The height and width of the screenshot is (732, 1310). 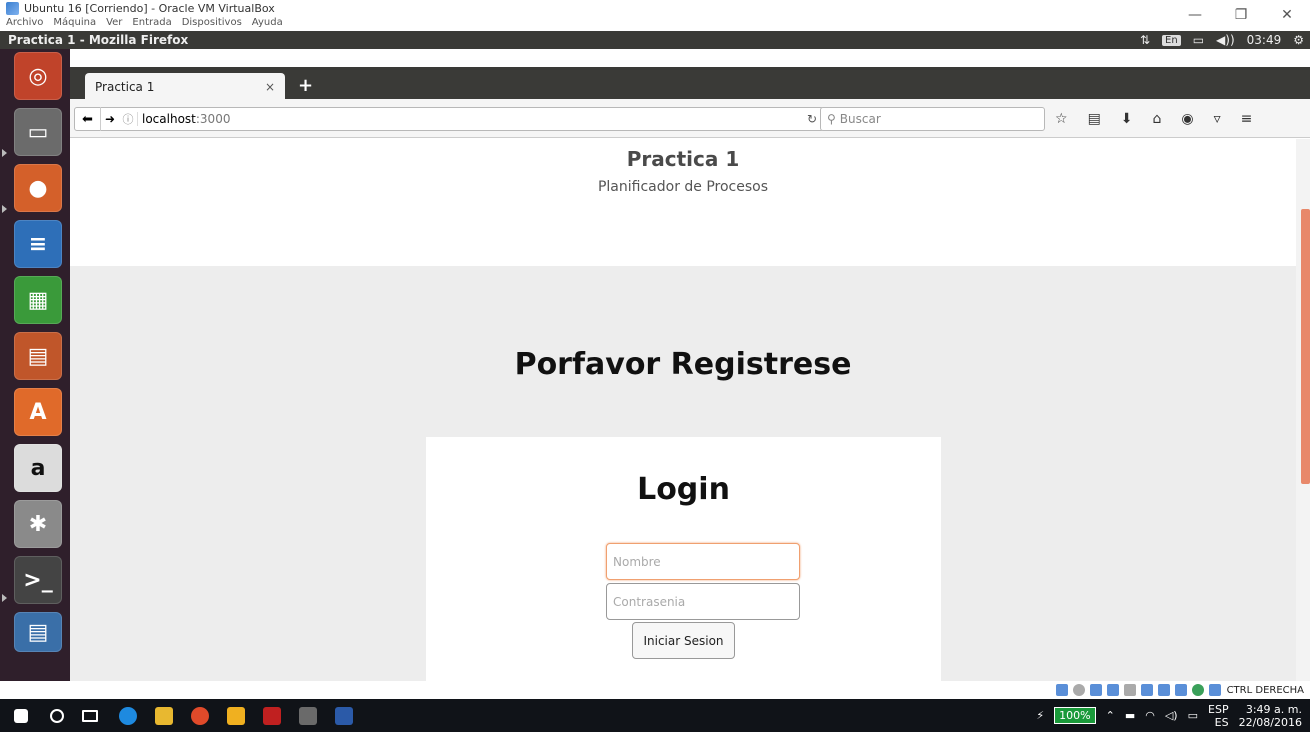 I want to click on acrobat-icon, so click(x=272, y=716).